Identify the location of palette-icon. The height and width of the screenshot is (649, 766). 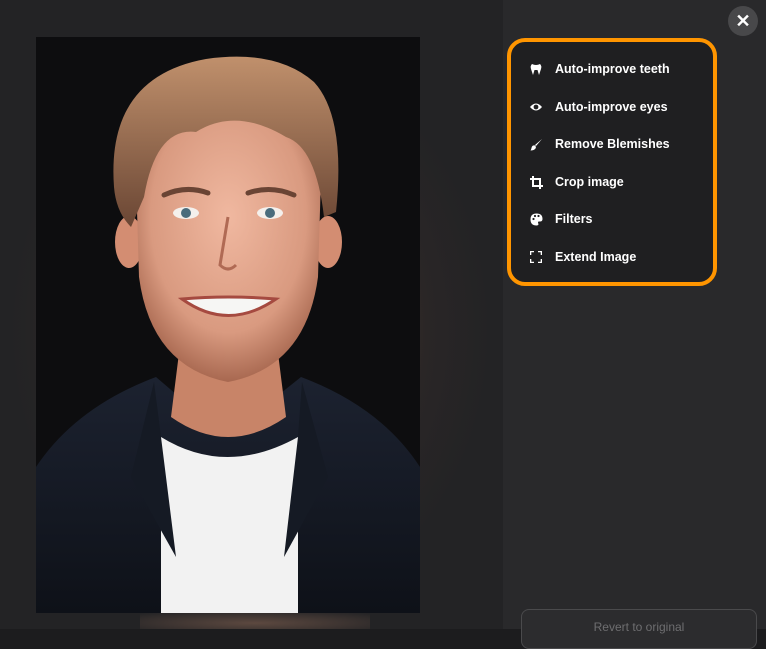
(536, 219).